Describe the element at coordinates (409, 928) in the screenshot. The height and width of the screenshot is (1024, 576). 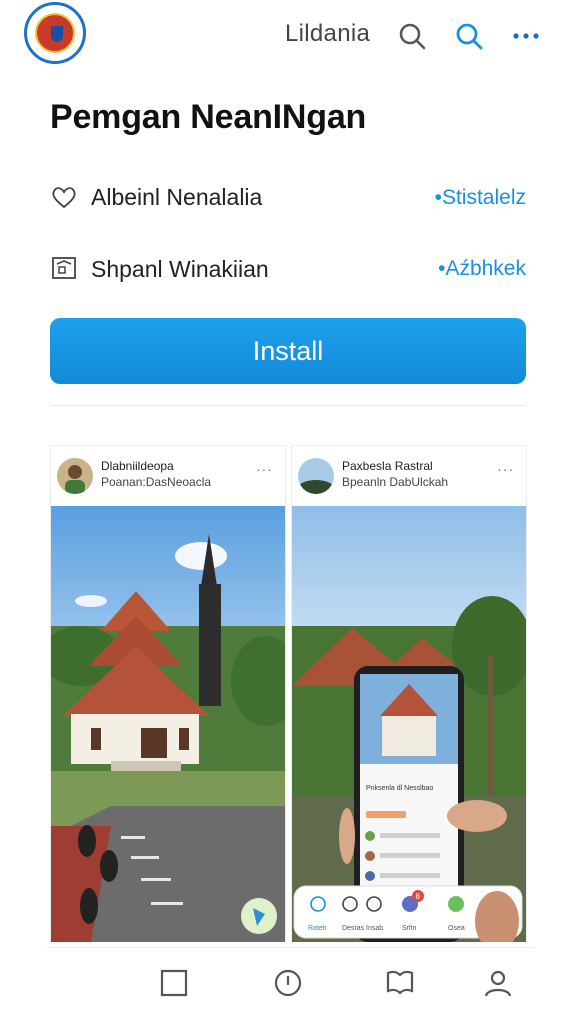
I see `phone-tab-4: Srltn` at that location.